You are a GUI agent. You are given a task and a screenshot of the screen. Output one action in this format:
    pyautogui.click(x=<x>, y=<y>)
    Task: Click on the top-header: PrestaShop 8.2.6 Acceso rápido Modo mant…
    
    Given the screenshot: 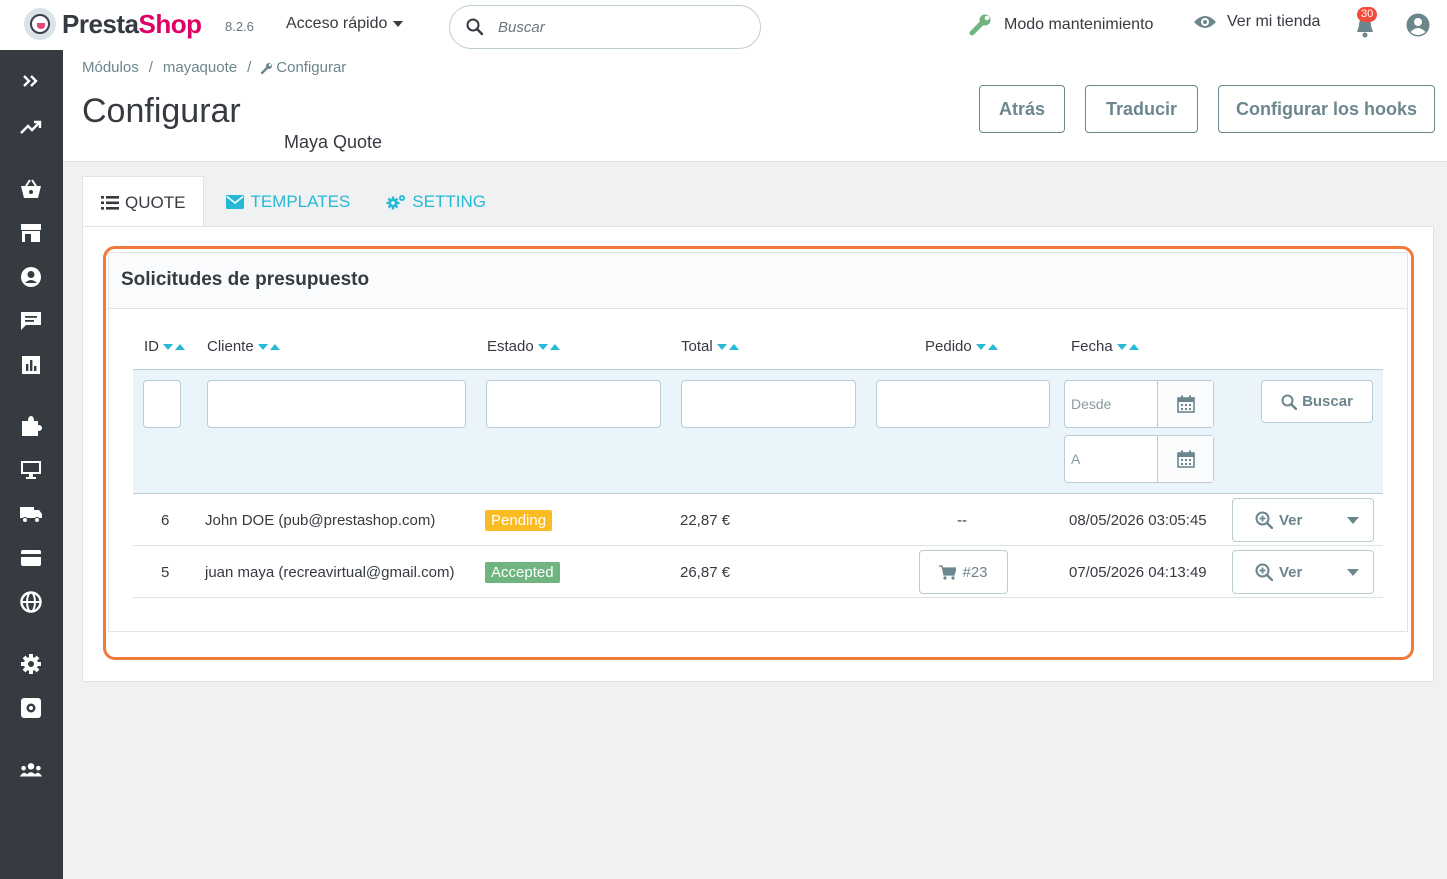 What is the action you would take?
    pyautogui.click(x=723, y=25)
    